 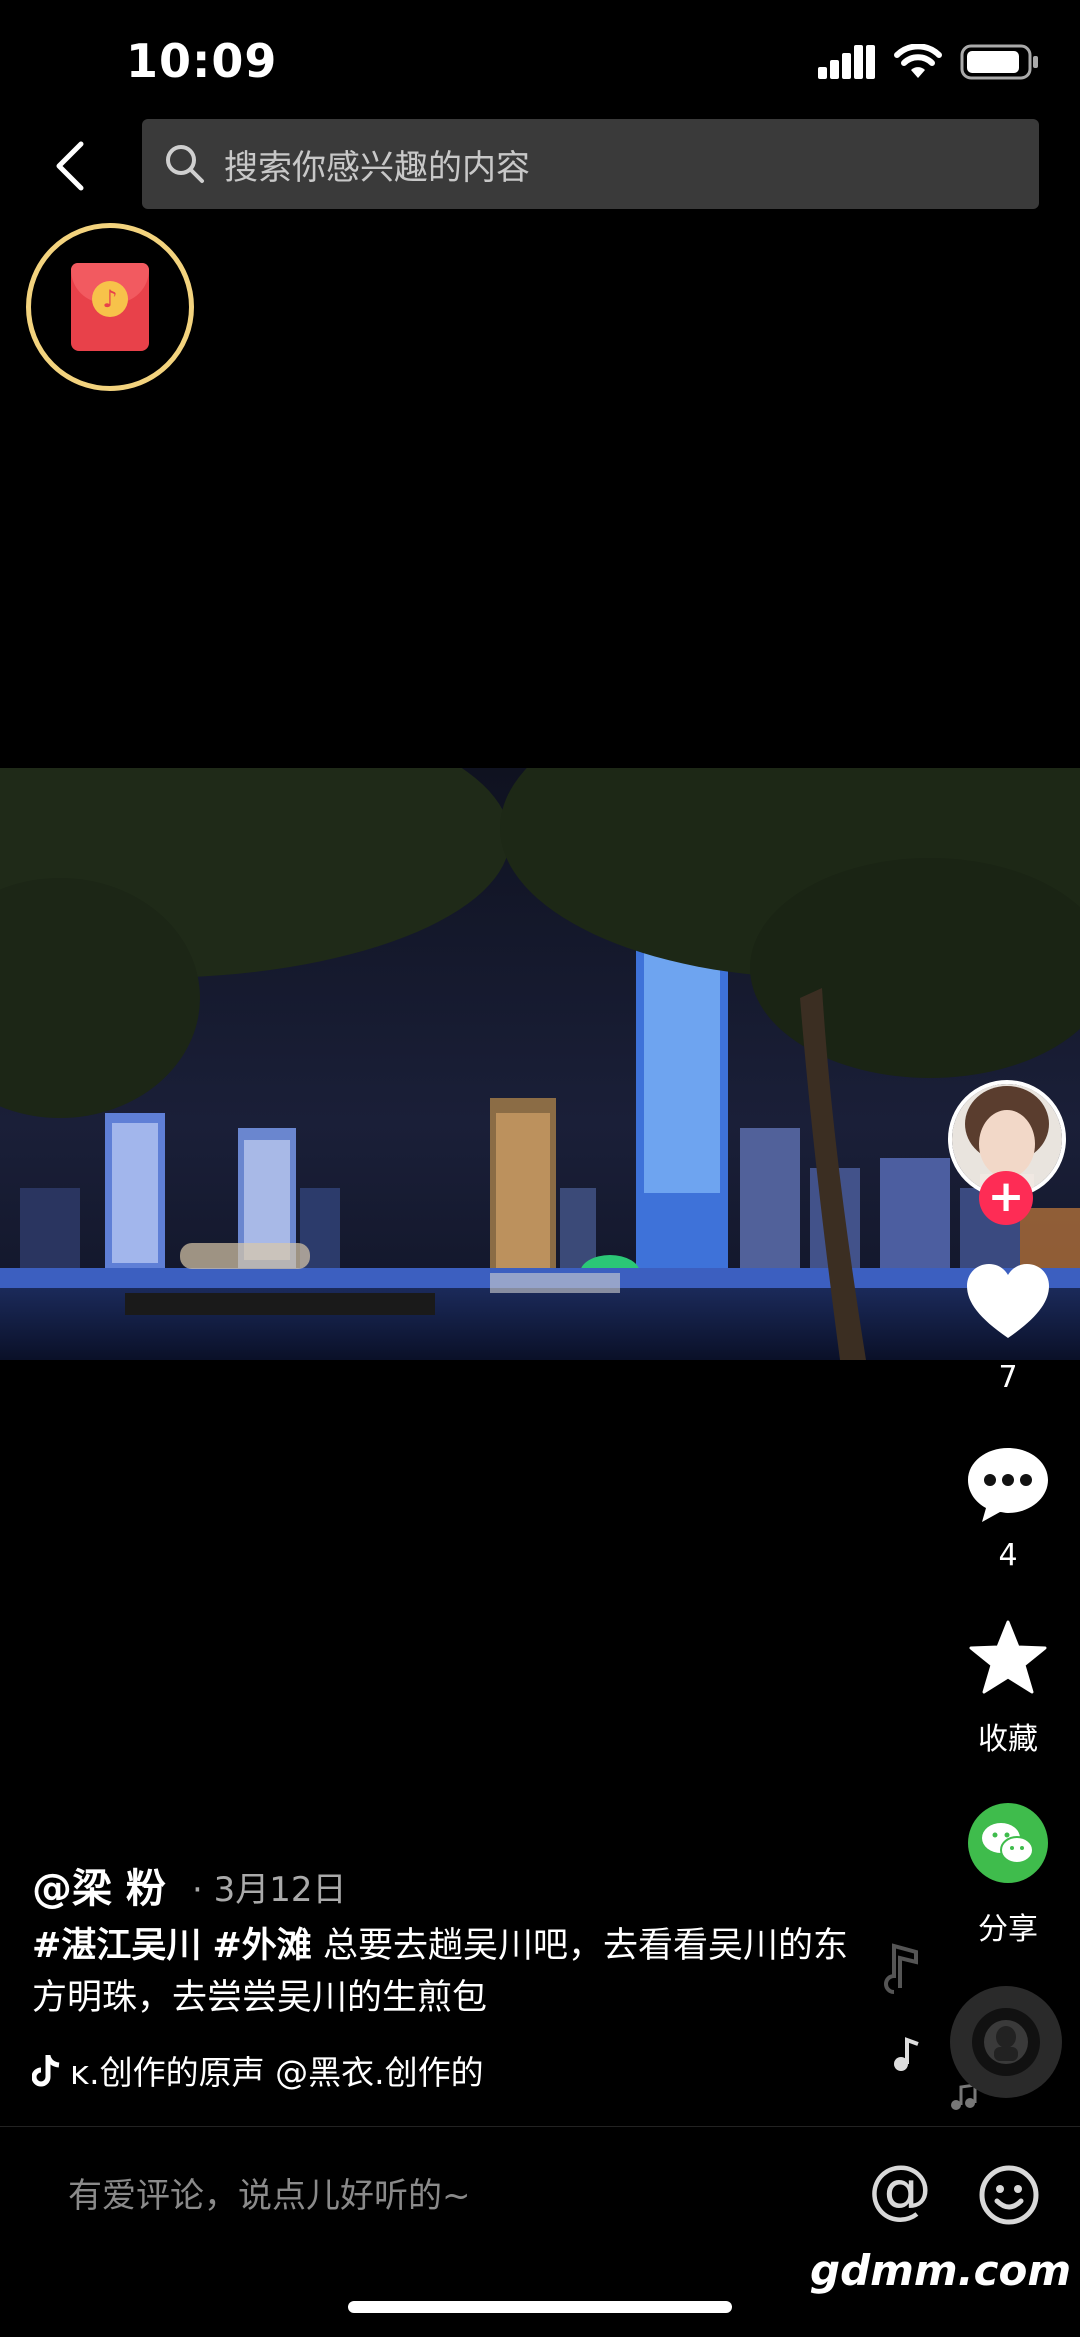 I want to click on comment-icon, so click(x=1008, y=1485).